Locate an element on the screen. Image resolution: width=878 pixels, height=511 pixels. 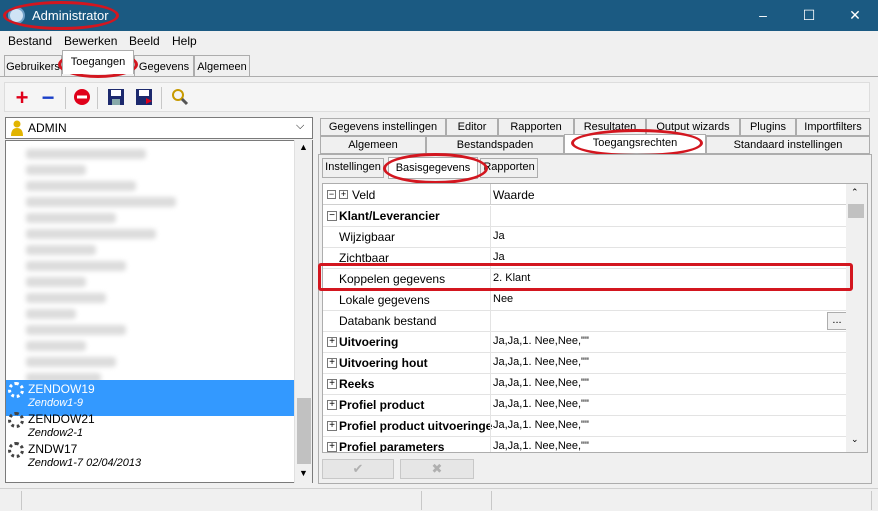
tab-importfilters: Importfilters is located at coordinates (833, 127).